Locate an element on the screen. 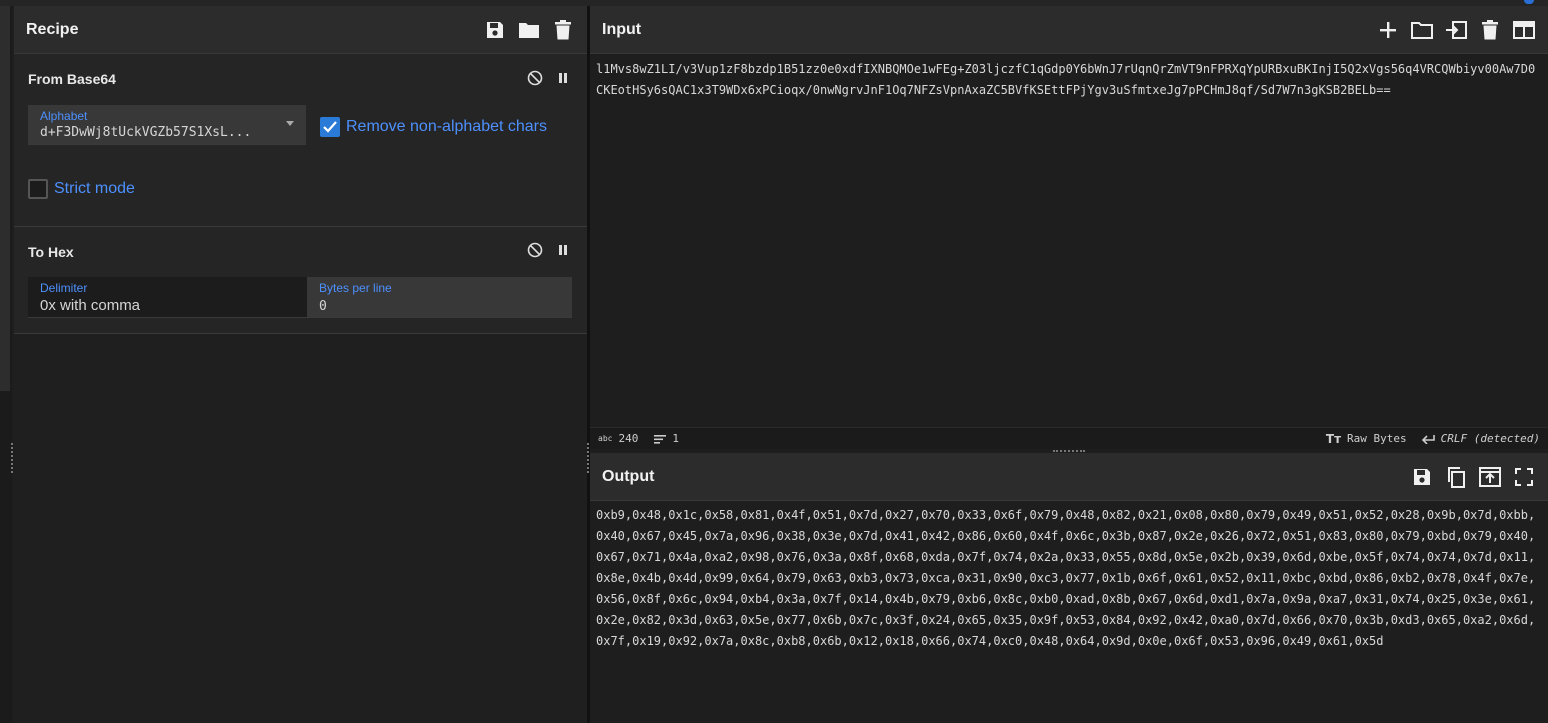 This screenshot has height=723, width=1548. clear-input-button is located at coordinates (1490, 30).